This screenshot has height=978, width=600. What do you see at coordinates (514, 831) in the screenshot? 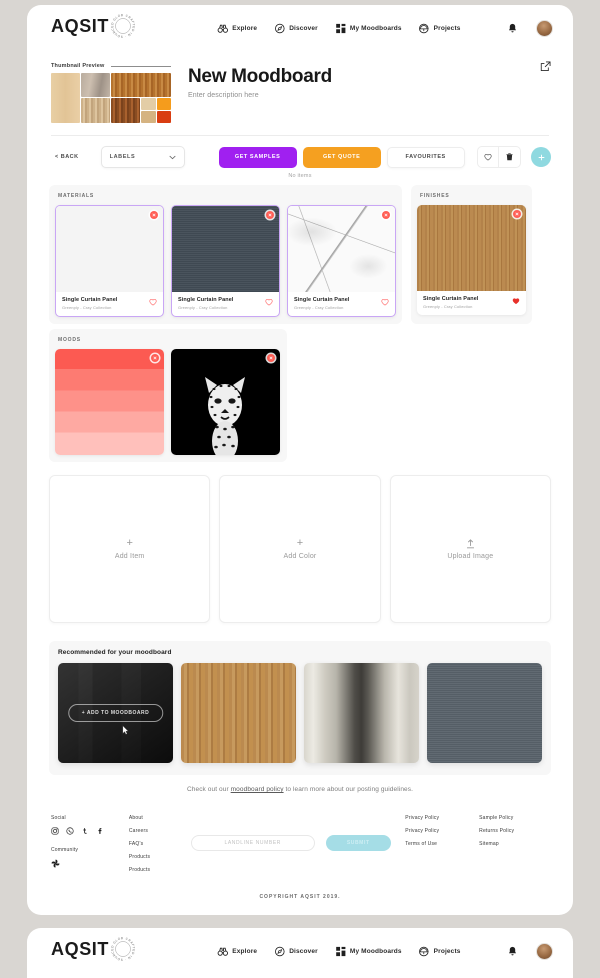
I see `footer-link-returns-policy: Returns Policy` at bounding box center [514, 831].